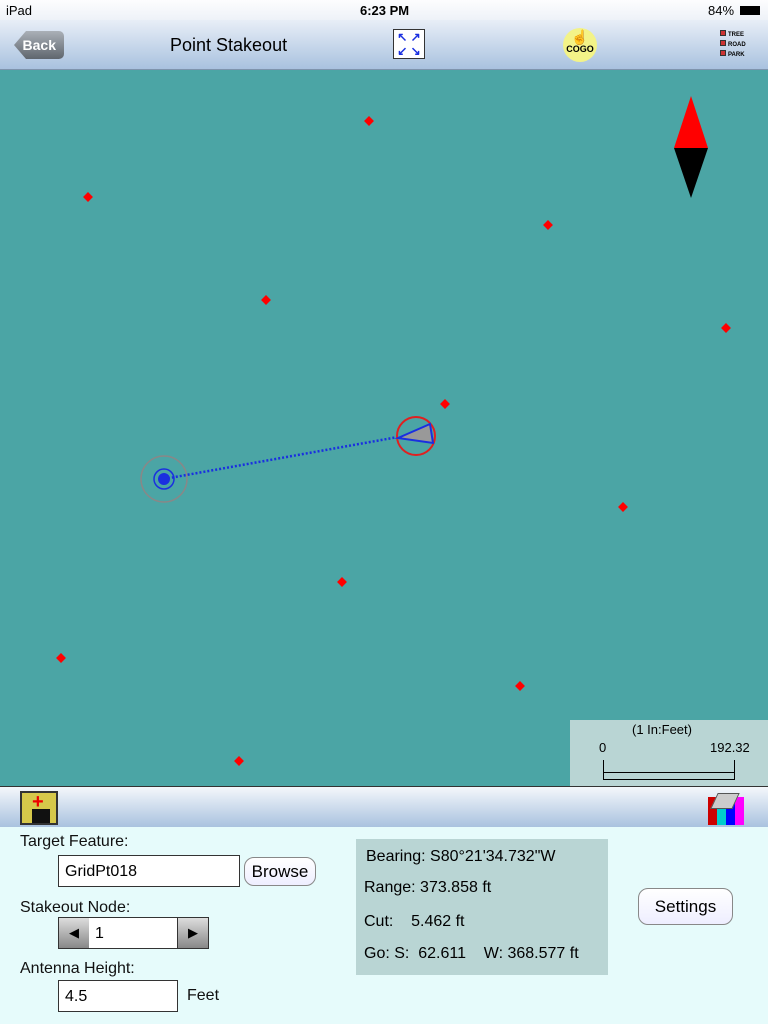 The width and height of the screenshot is (768, 1024). What do you see at coordinates (669, 753) in the screenshot?
I see `map-scale-bar: (1 In:Feet) 0 192.32` at bounding box center [669, 753].